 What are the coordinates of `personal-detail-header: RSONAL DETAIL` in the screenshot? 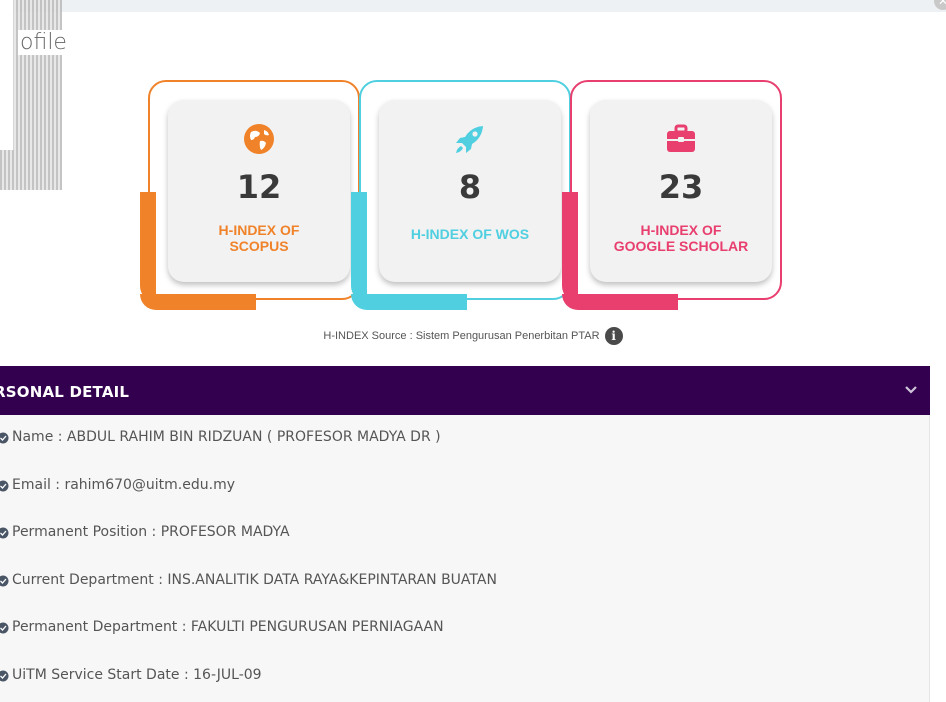 It's located at (465, 390).